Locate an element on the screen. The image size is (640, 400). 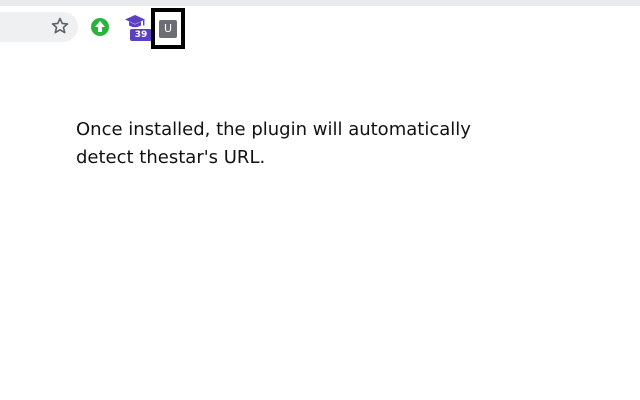
green-arrow-icon is located at coordinates (100, 27).